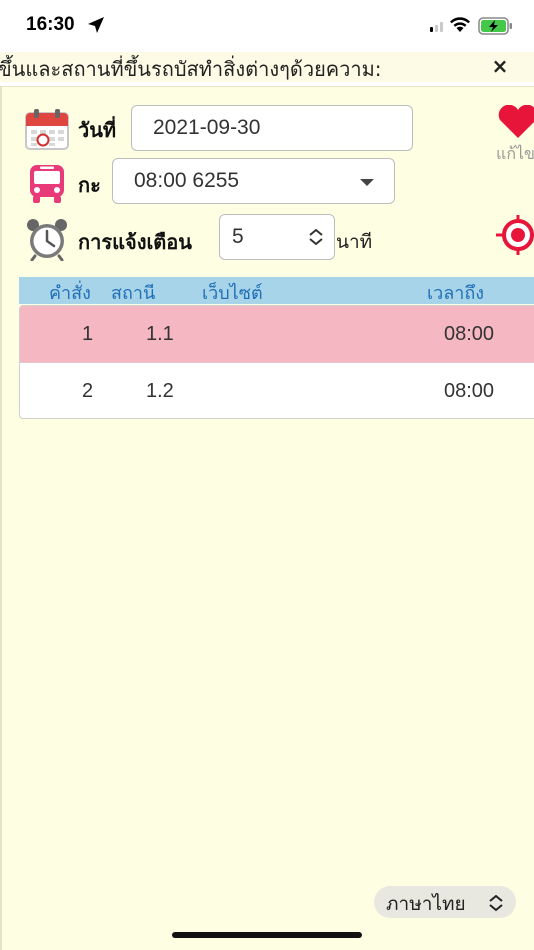 The height and width of the screenshot is (950, 534). I want to click on heart-icon, so click(515, 122).